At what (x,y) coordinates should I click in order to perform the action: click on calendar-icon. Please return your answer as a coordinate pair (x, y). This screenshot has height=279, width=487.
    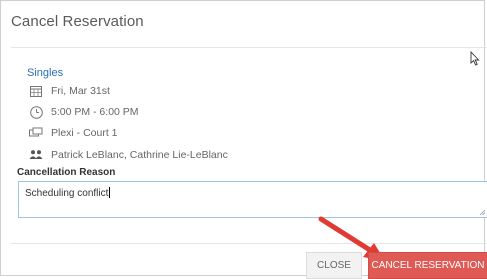
    Looking at the image, I should click on (36, 91).